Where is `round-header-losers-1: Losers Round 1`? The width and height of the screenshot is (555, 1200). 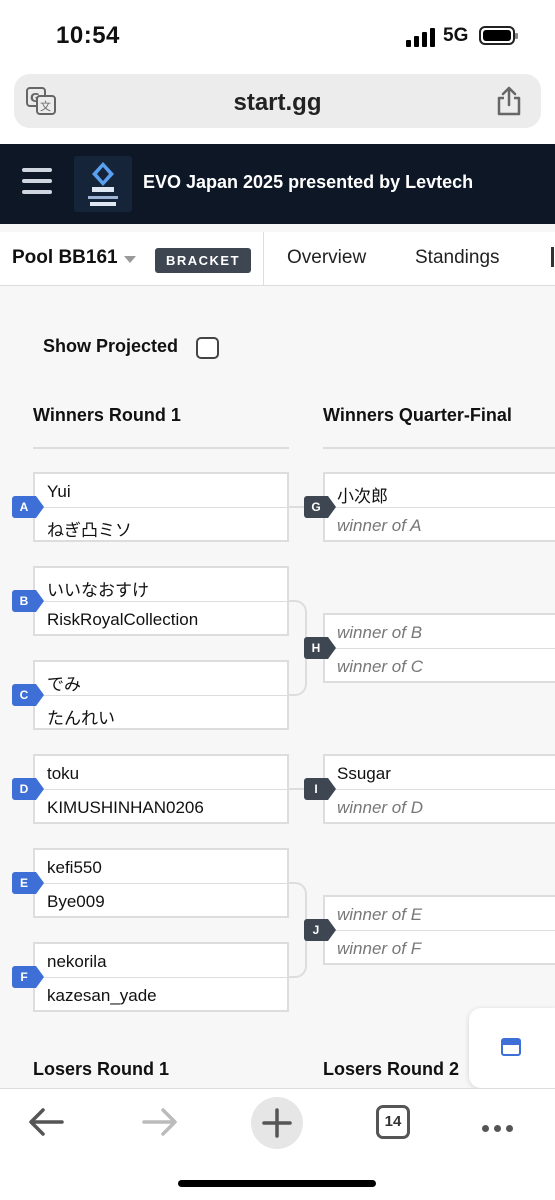
round-header-losers-1: Losers Round 1 is located at coordinates (101, 1069).